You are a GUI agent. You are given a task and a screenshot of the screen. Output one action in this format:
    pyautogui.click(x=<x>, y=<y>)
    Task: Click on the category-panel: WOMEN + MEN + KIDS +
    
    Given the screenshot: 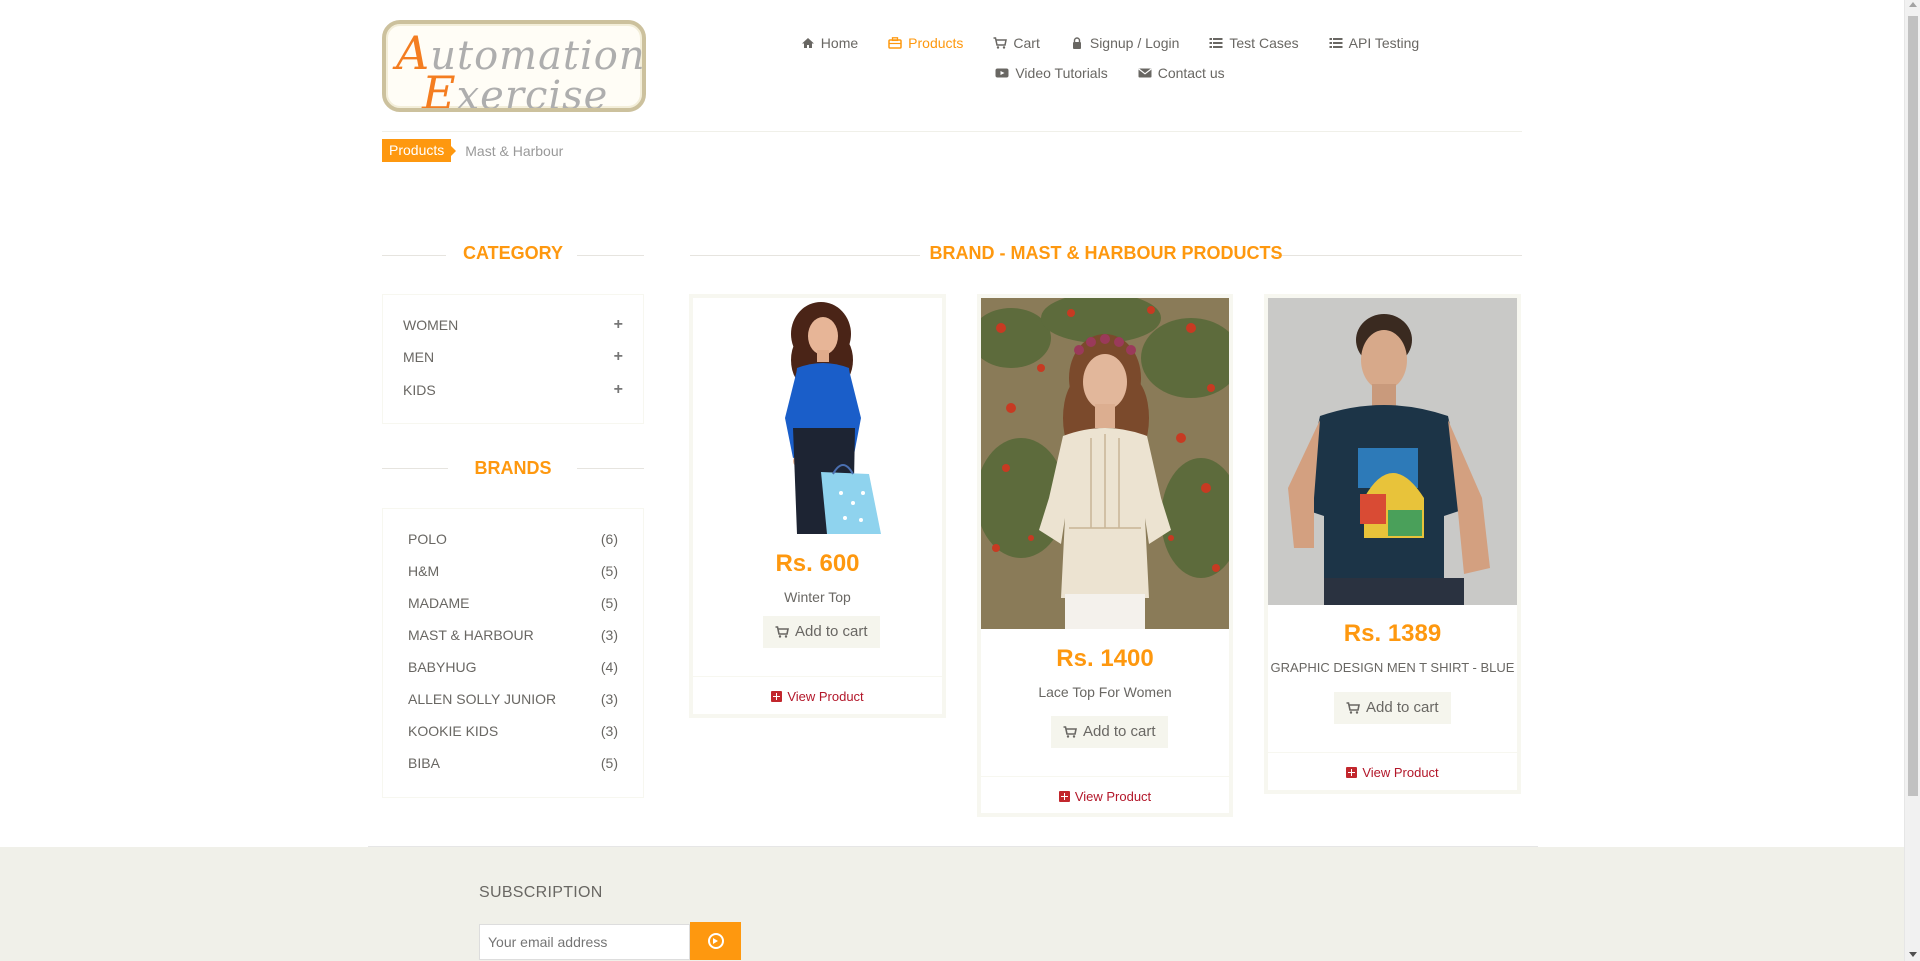 What is the action you would take?
    pyautogui.click(x=513, y=359)
    